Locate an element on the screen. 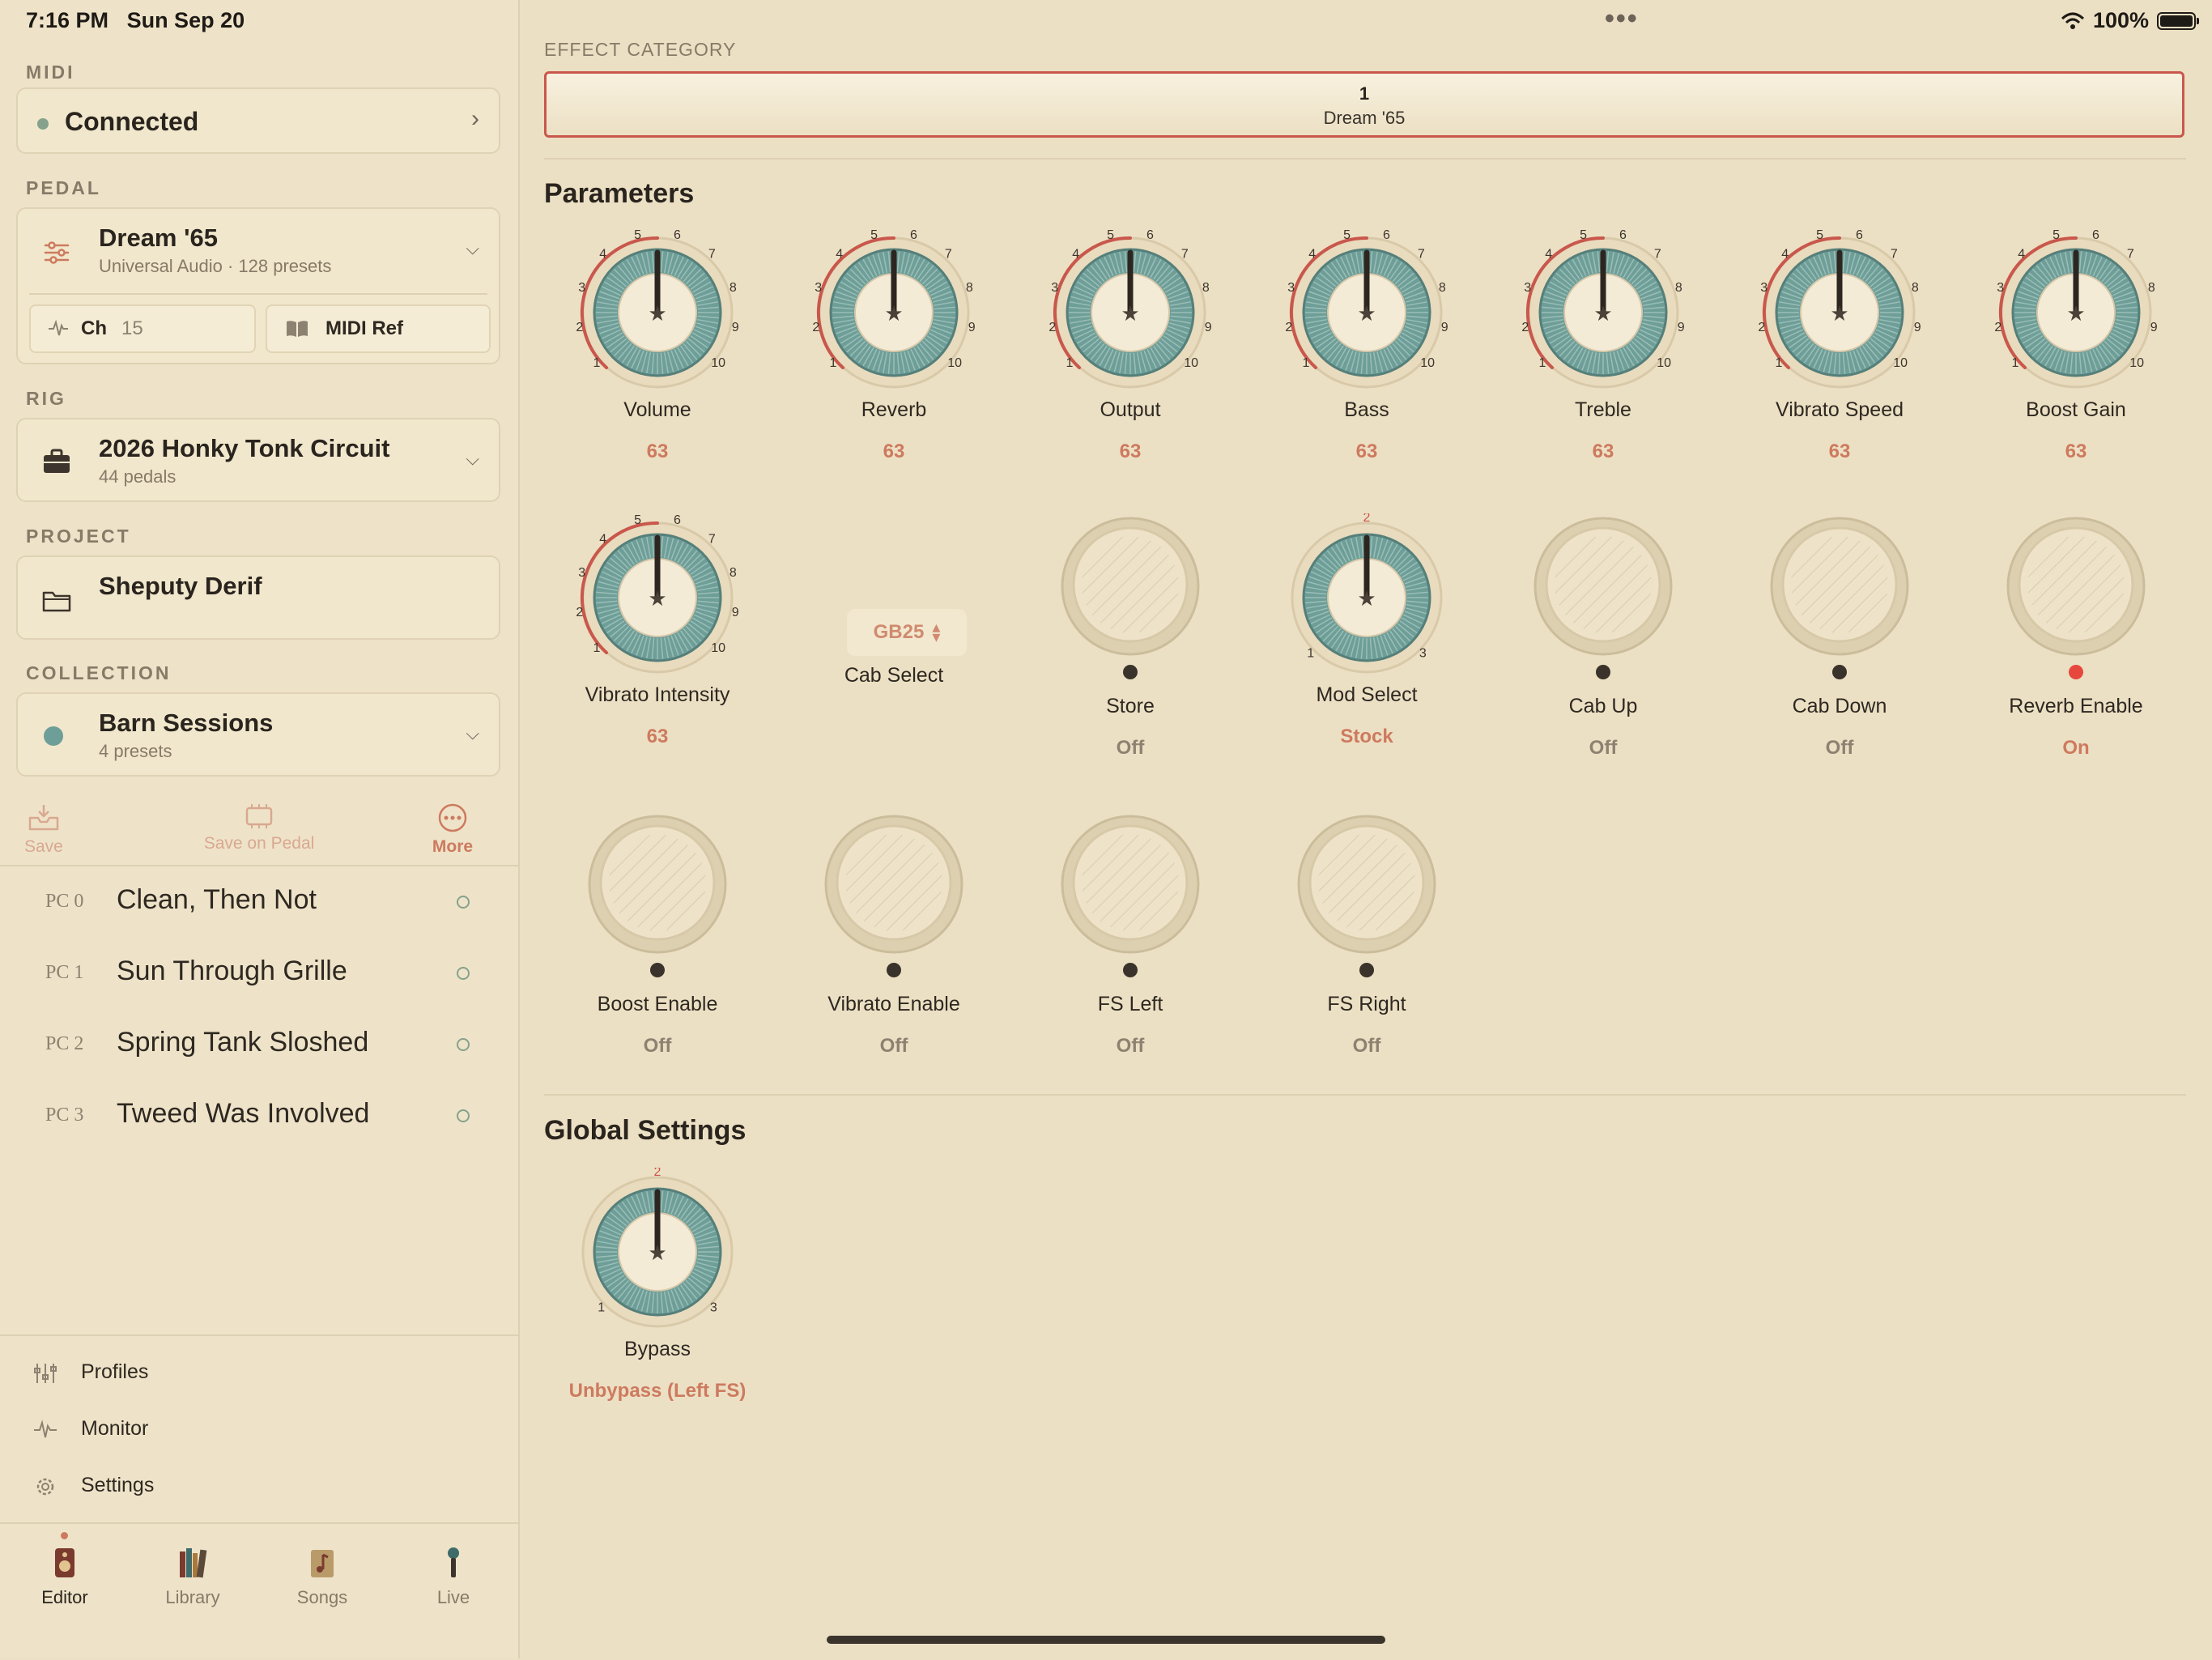  parameter-bass: ★ 1 2 3 4 5 6 7 8 9 10 Bass 63 is located at coordinates (1366, 370).